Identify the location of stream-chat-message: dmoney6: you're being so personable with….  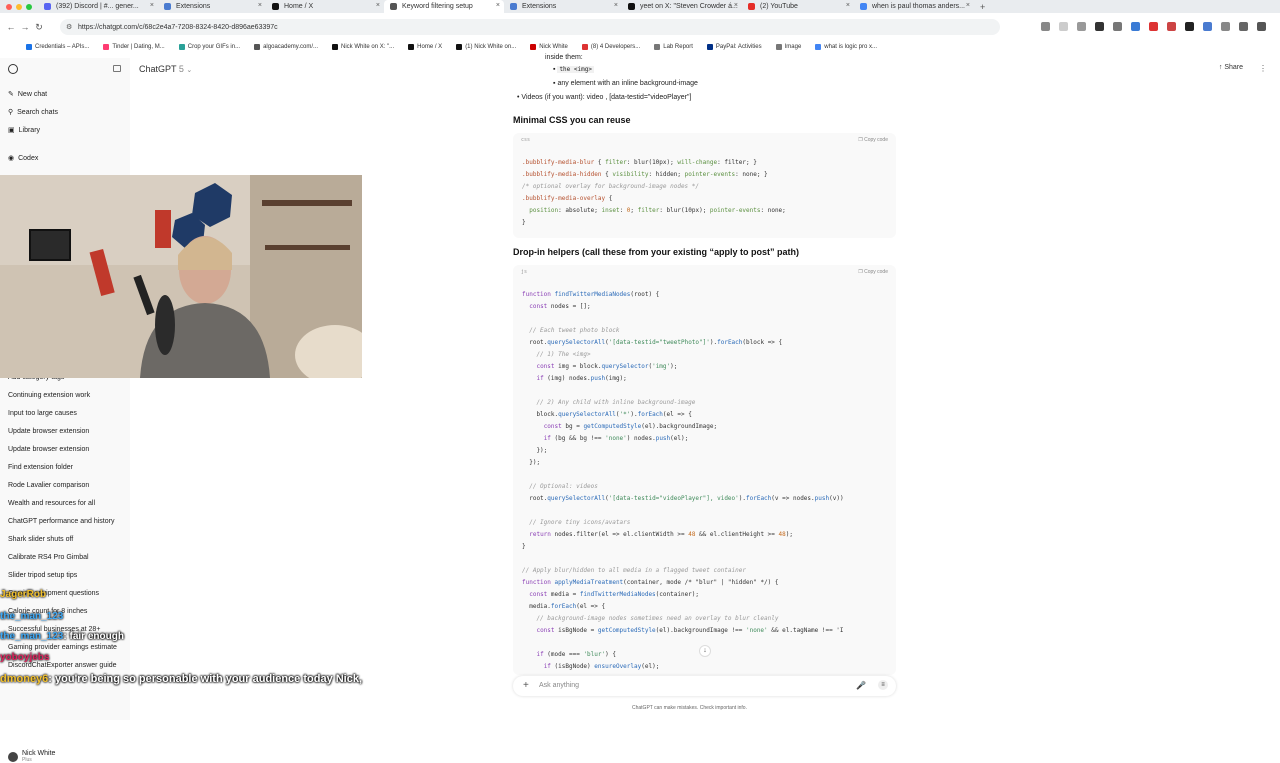
(181, 679).